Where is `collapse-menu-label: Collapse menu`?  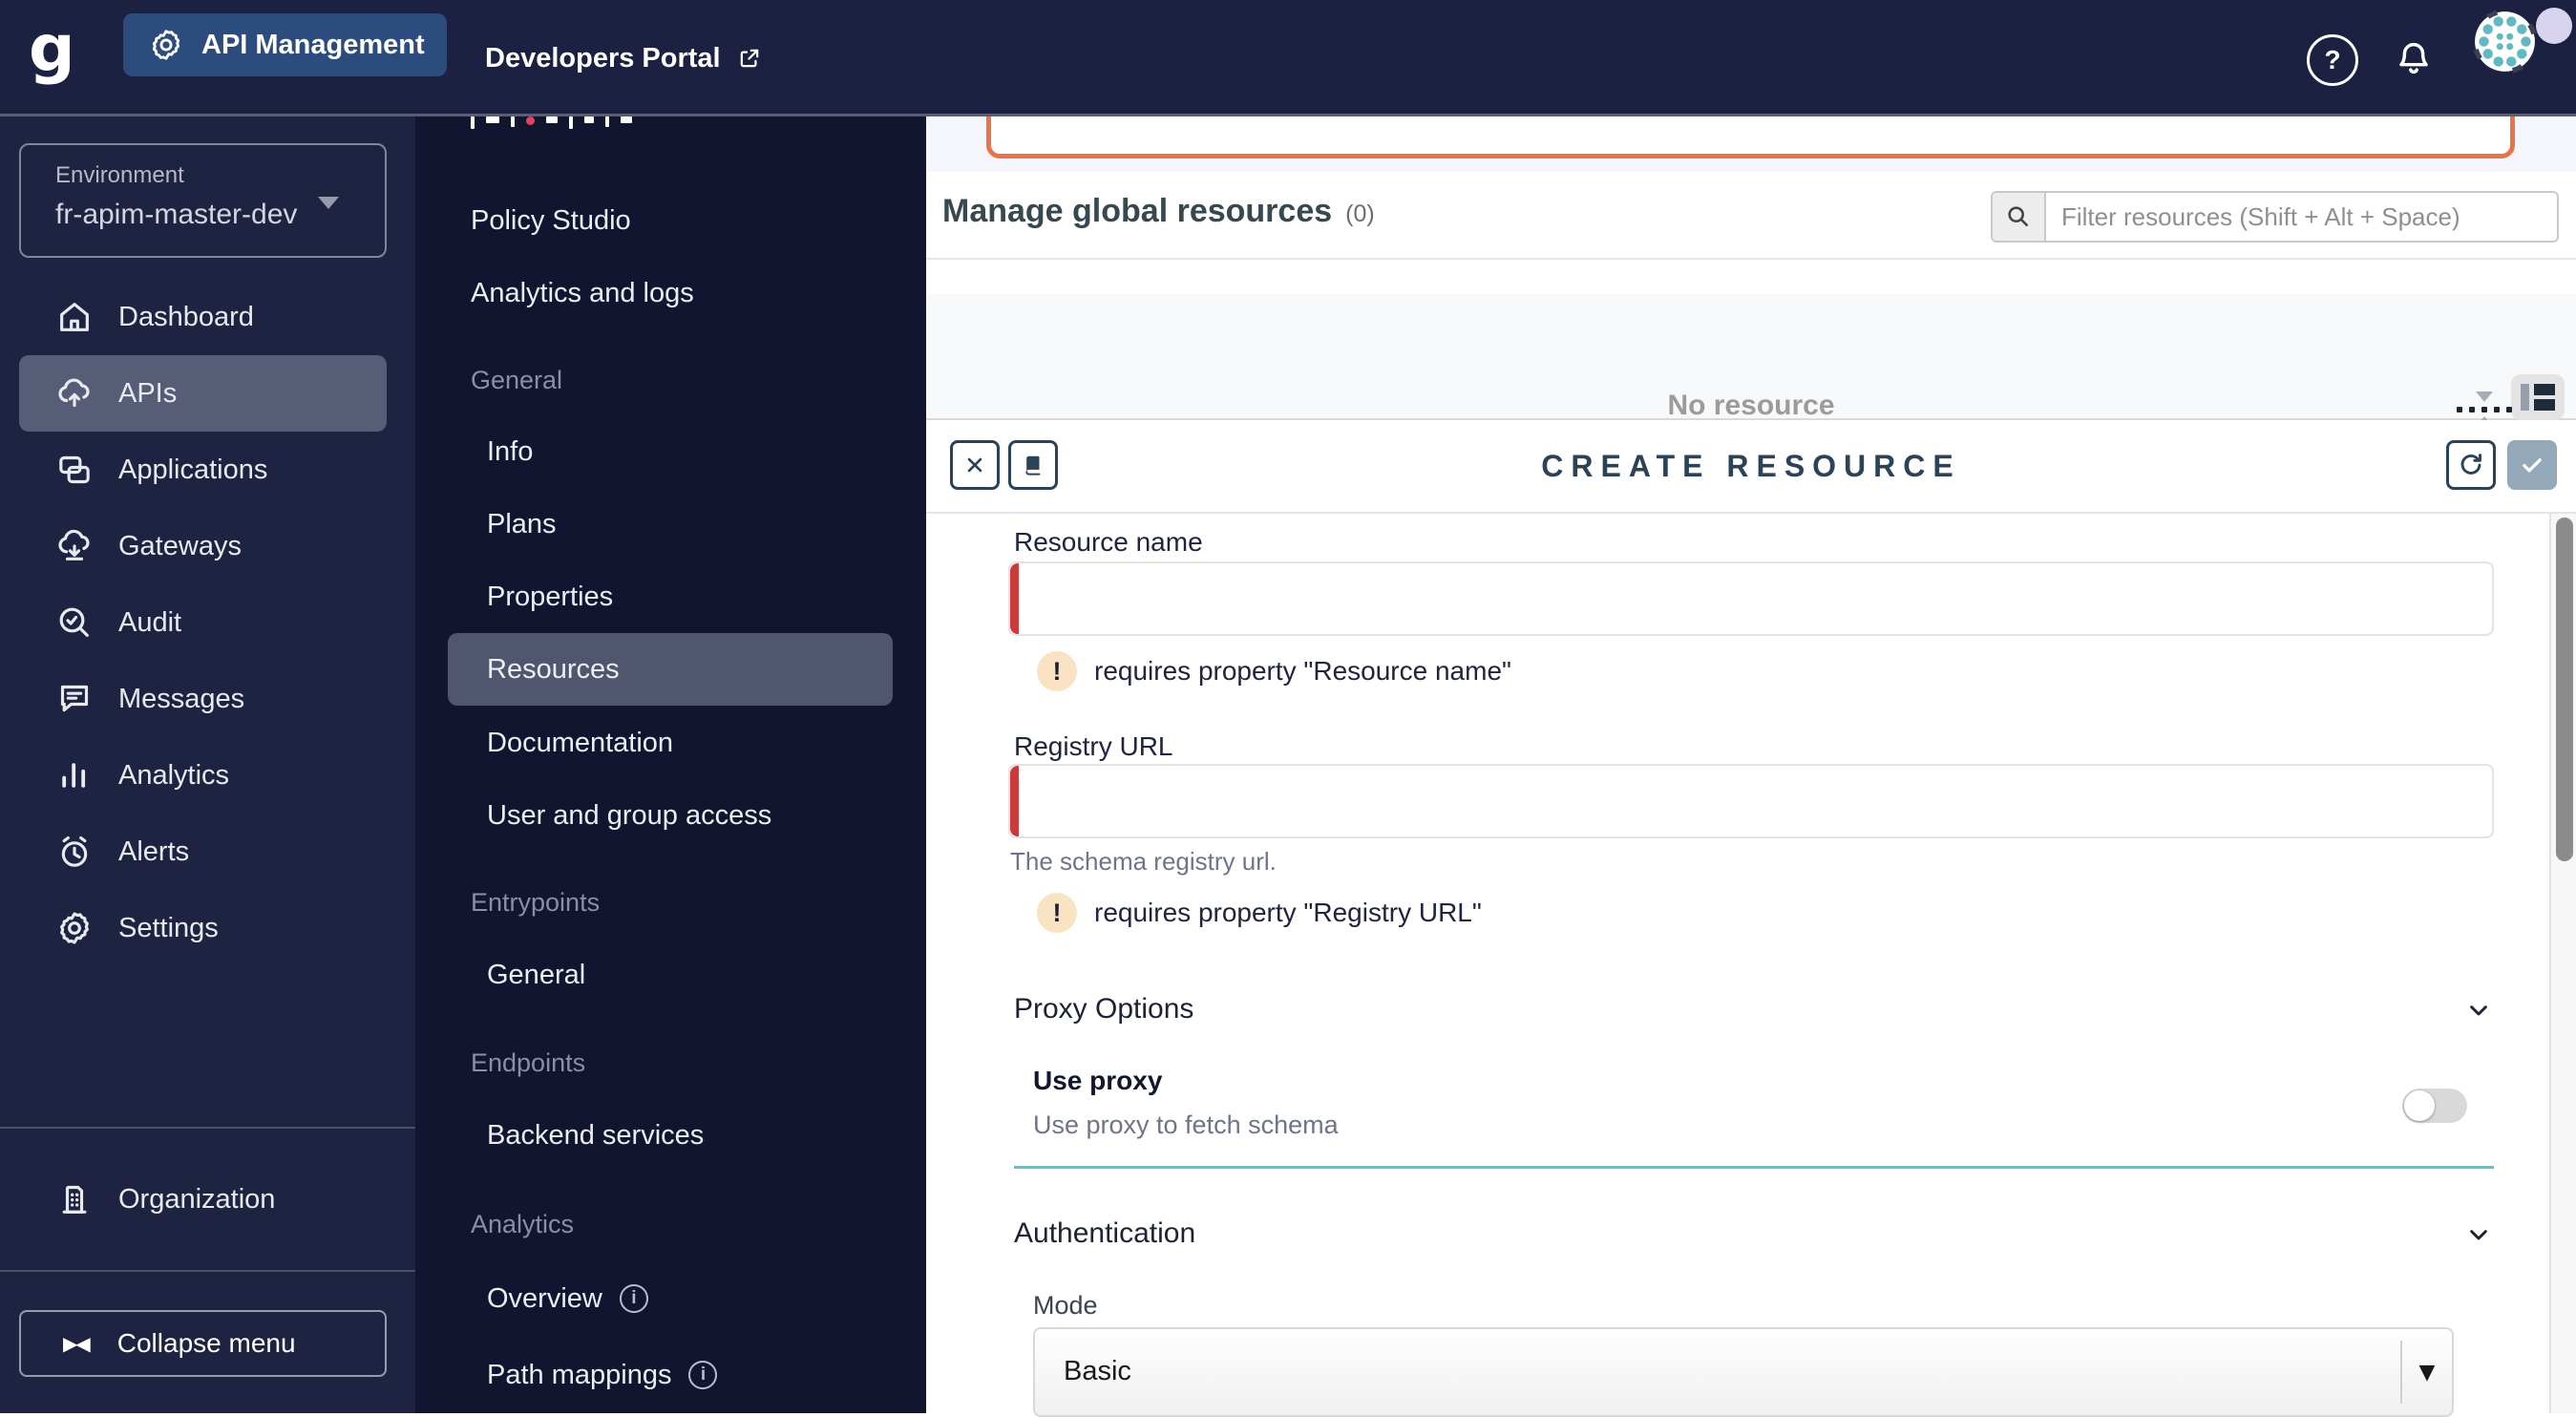
collapse-menu-label: Collapse menu is located at coordinates (206, 1343).